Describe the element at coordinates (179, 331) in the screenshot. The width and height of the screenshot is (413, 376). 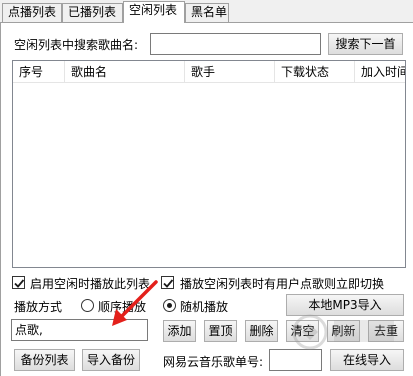
I see `add-button: 添加` at that location.